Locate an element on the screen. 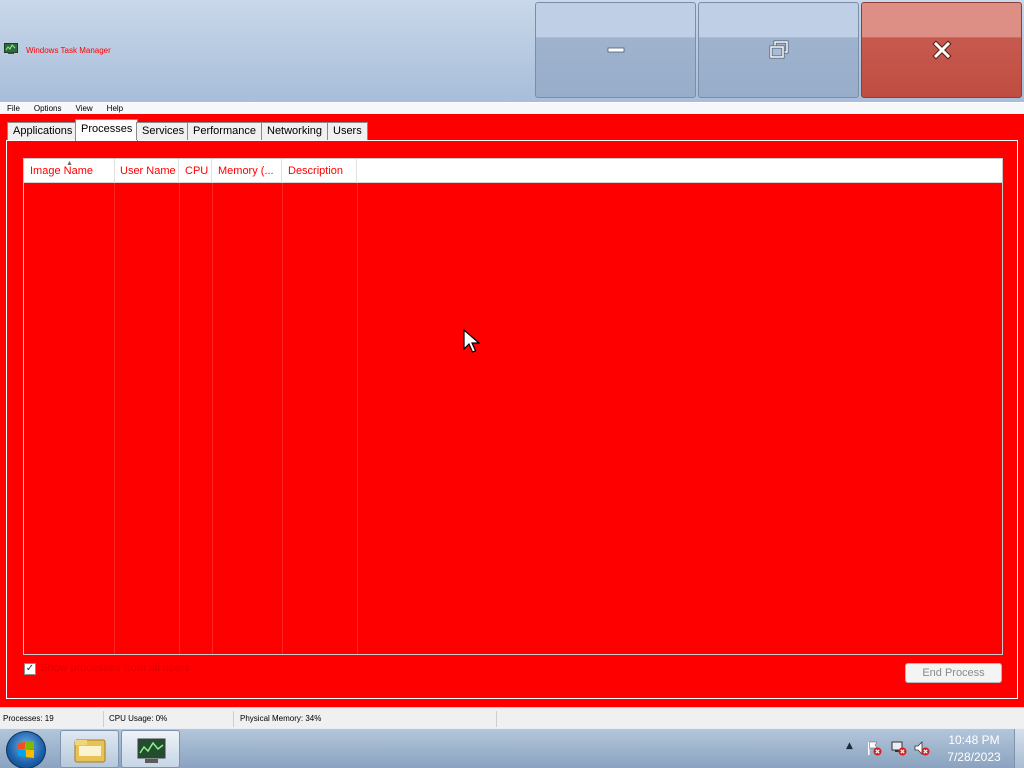 Image resolution: width=1024 pixels, height=768 pixels. sort-ascending-icon: ▲ is located at coordinates (69, 163).